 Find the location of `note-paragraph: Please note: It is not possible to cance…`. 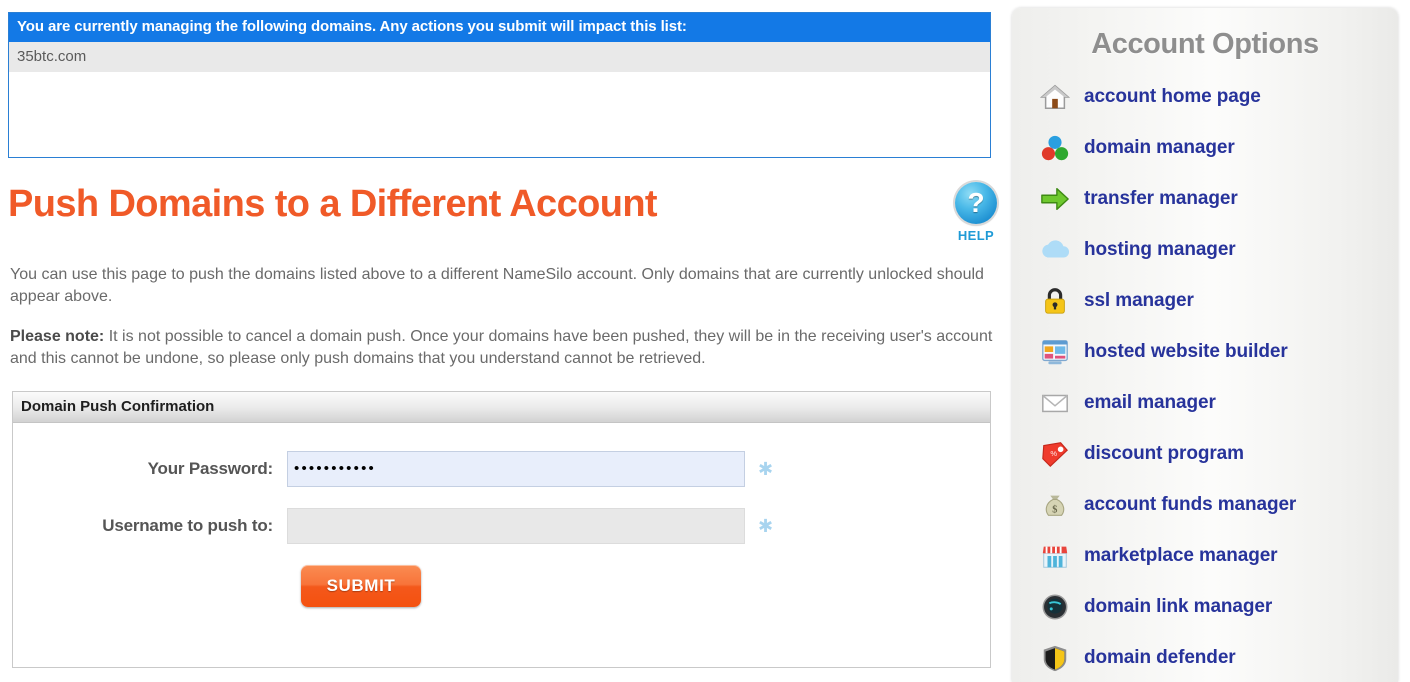

note-paragraph: Please note: It is not possible to cance… is located at coordinates (502, 348).